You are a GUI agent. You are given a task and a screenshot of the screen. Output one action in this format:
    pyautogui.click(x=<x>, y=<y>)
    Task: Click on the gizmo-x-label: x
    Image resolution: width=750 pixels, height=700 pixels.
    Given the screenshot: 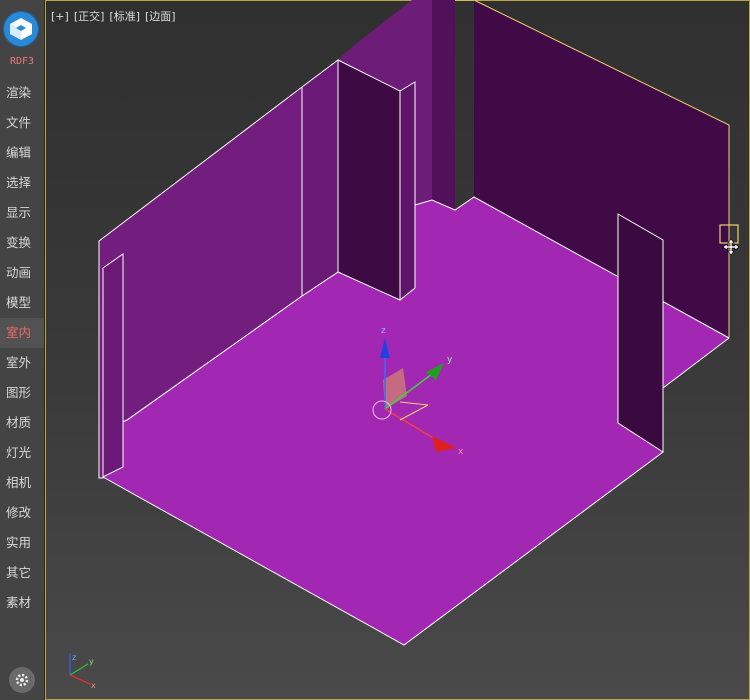 What is the action you would take?
    pyautogui.click(x=461, y=452)
    